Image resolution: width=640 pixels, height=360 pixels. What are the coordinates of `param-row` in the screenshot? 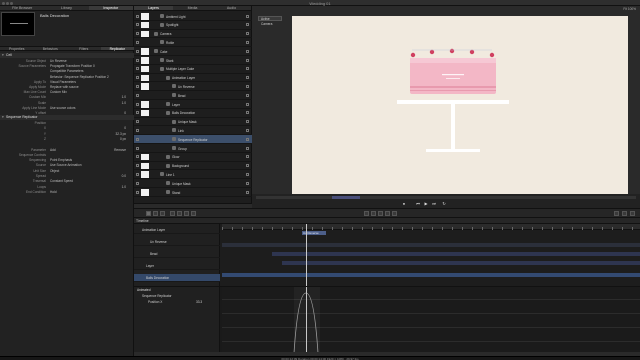 It's located at (67, 144).